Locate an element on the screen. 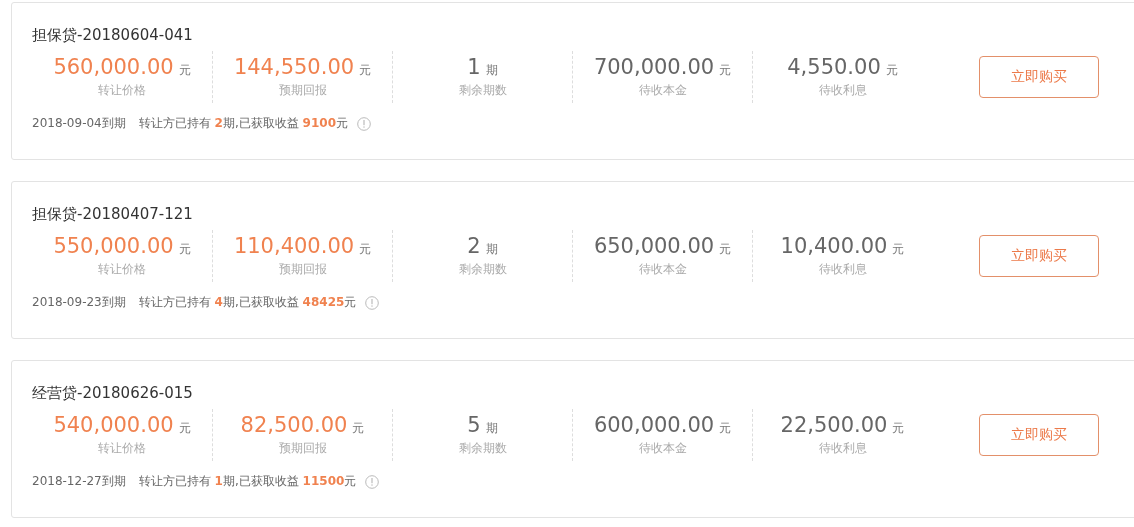 The width and height of the screenshot is (1134, 527). stat-value: 144,550.00 is located at coordinates (294, 67).